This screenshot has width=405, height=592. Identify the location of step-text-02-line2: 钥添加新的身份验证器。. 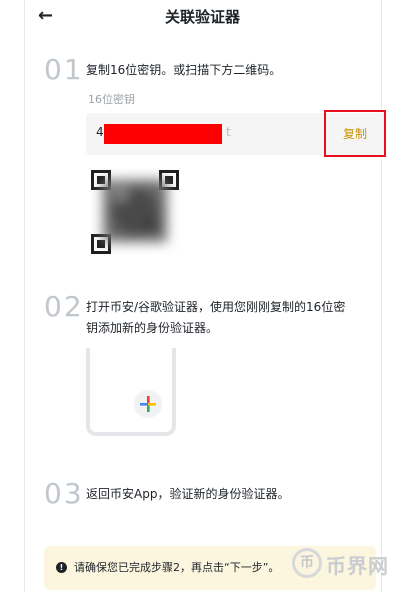
(152, 328).